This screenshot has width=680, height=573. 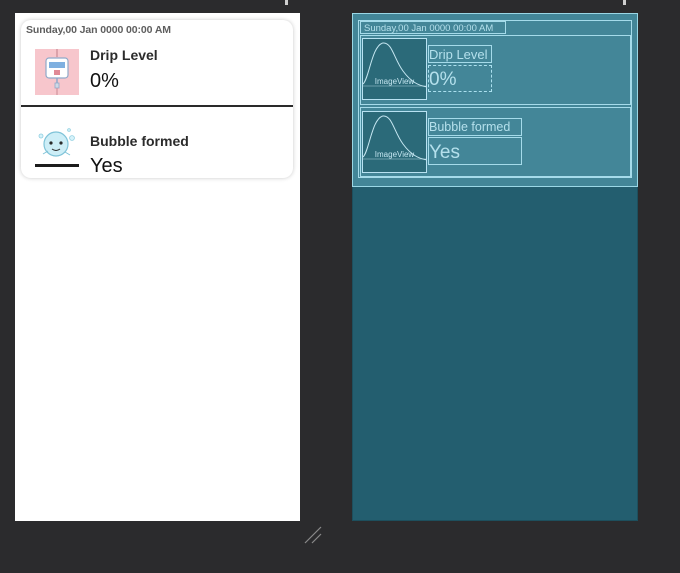 What do you see at coordinates (444, 152) in the screenshot?
I see `blueprint-bubble-value: Yes` at bounding box center [444, 152].